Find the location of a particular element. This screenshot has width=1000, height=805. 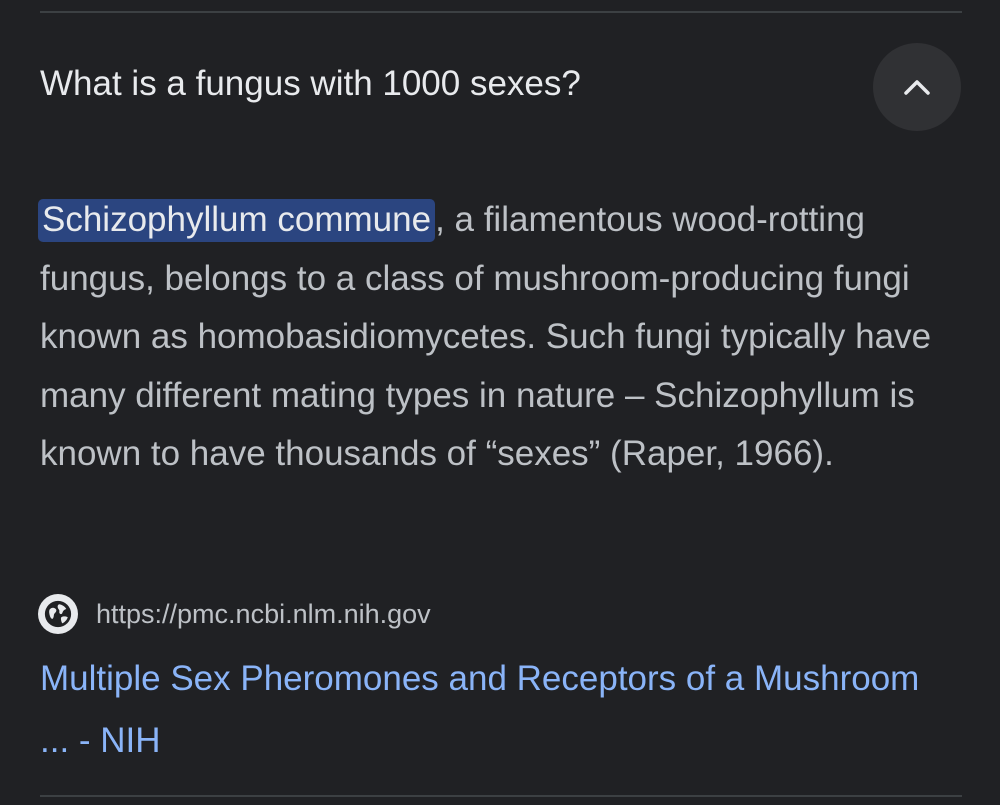

source-row: https://pmc.ncbi.nlm.nih.gov is located at coordinates (234, 614).